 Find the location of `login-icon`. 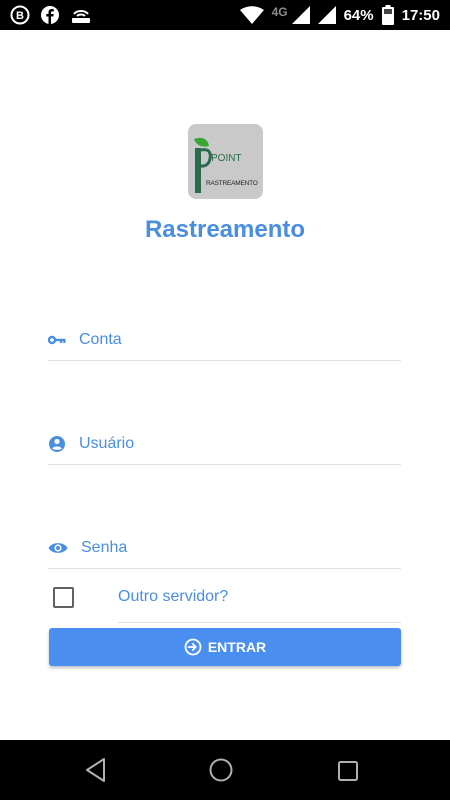

login-icon is located at coordinates (193, 647).